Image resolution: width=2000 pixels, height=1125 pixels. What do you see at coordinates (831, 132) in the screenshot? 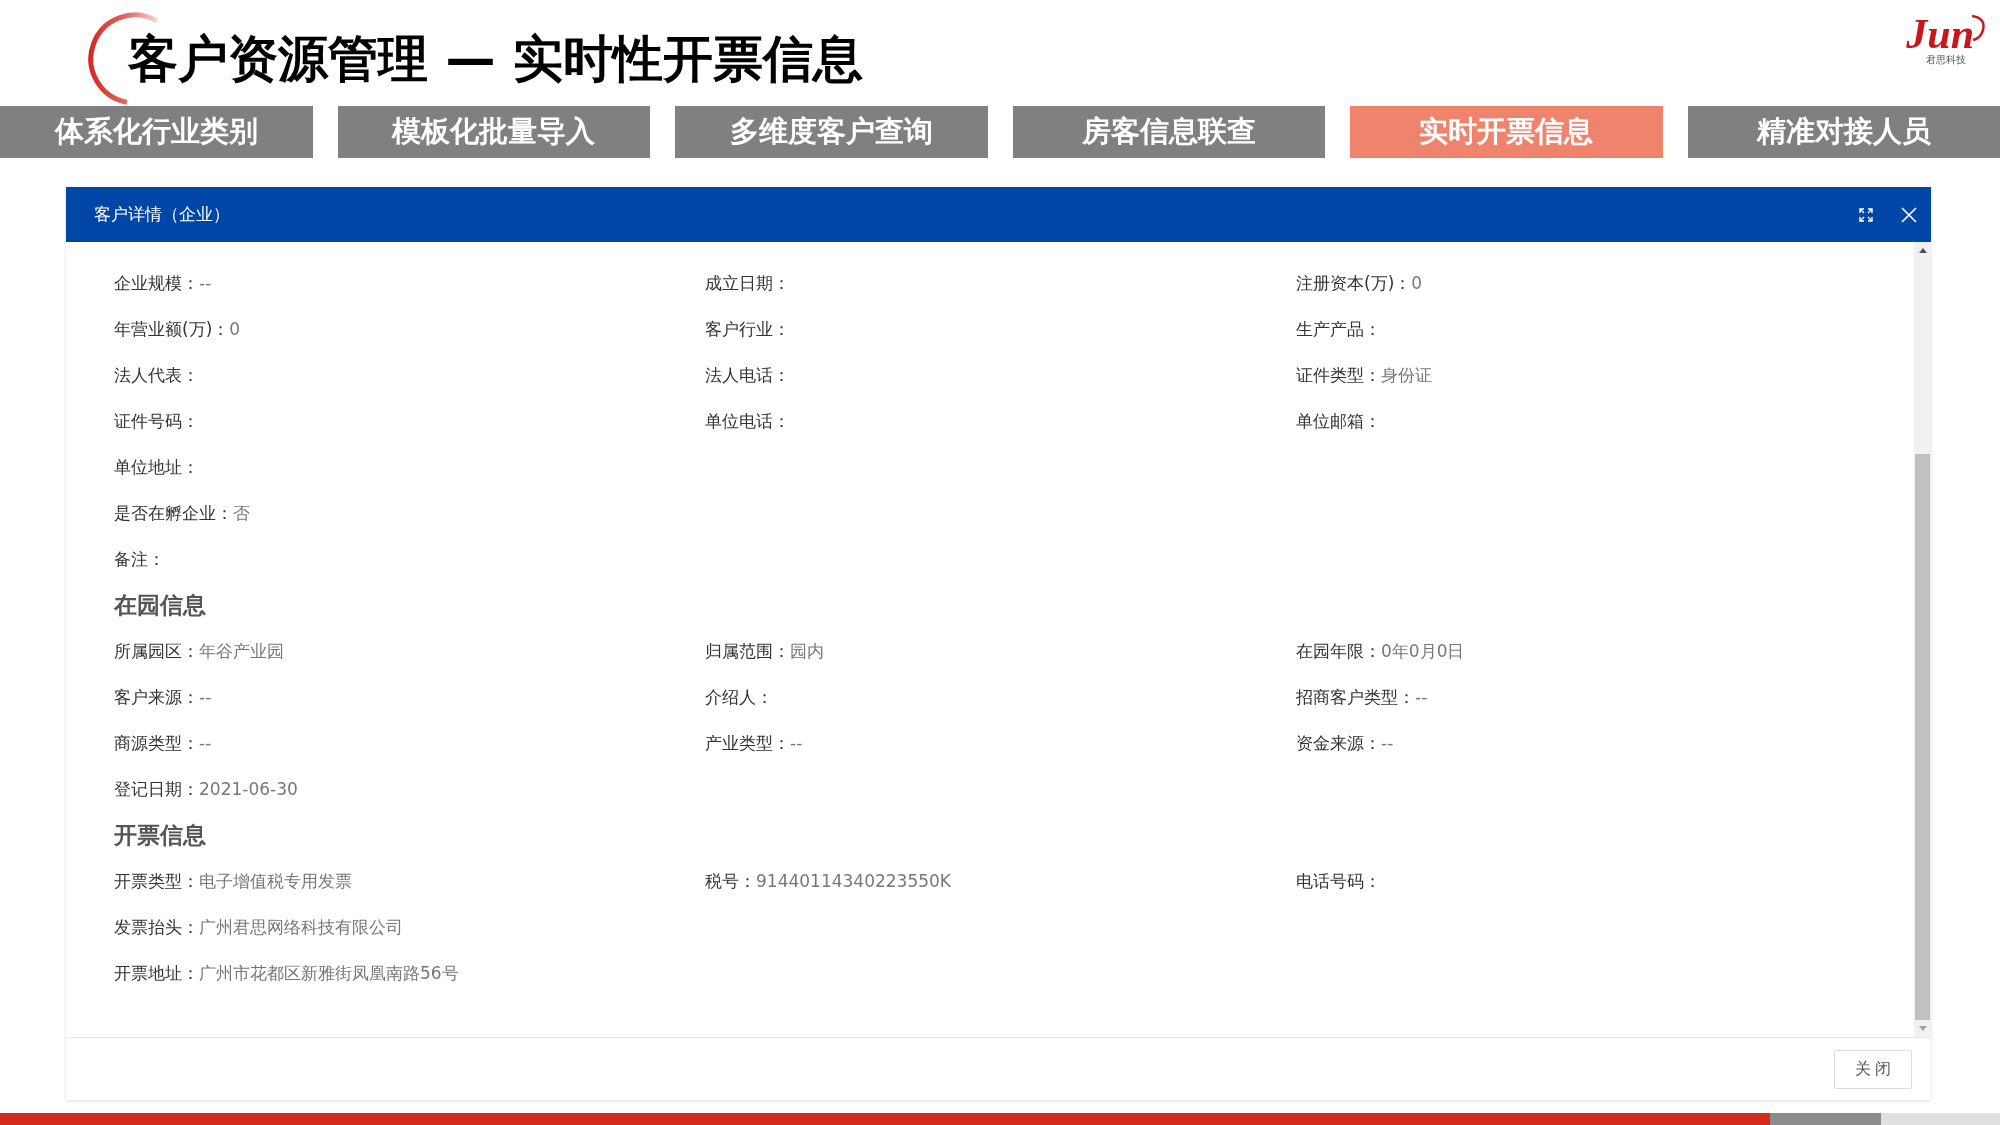
I see `tab: 多维度客户查询` at bounding box center [831, 132].